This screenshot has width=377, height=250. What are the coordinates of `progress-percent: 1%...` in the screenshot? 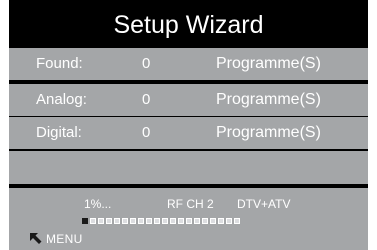 It's located at (98, 204).